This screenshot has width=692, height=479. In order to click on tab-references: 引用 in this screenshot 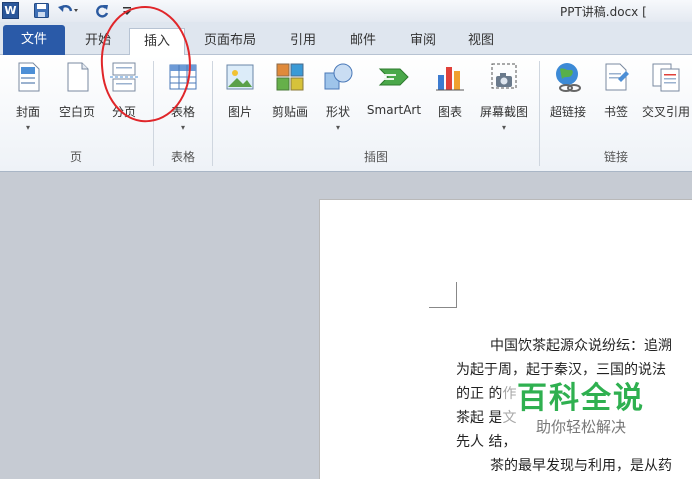, I will do `click(303, 41)`.